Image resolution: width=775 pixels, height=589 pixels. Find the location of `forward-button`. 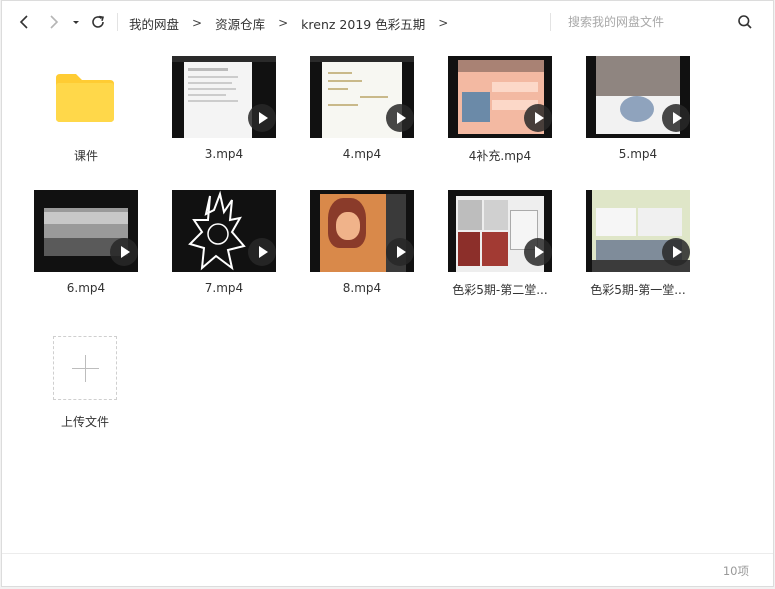

forward-button is located at coordinates (53, 22).